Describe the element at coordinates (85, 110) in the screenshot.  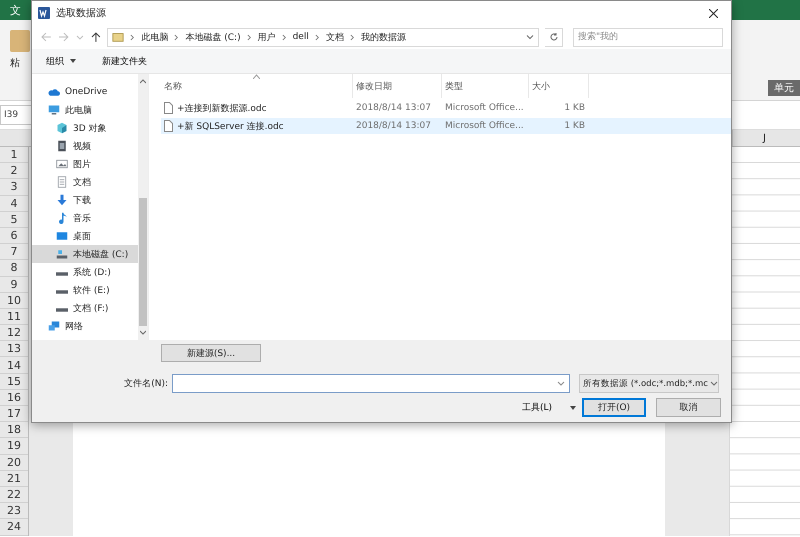
I see `nav-item: 此电脑` at that location.